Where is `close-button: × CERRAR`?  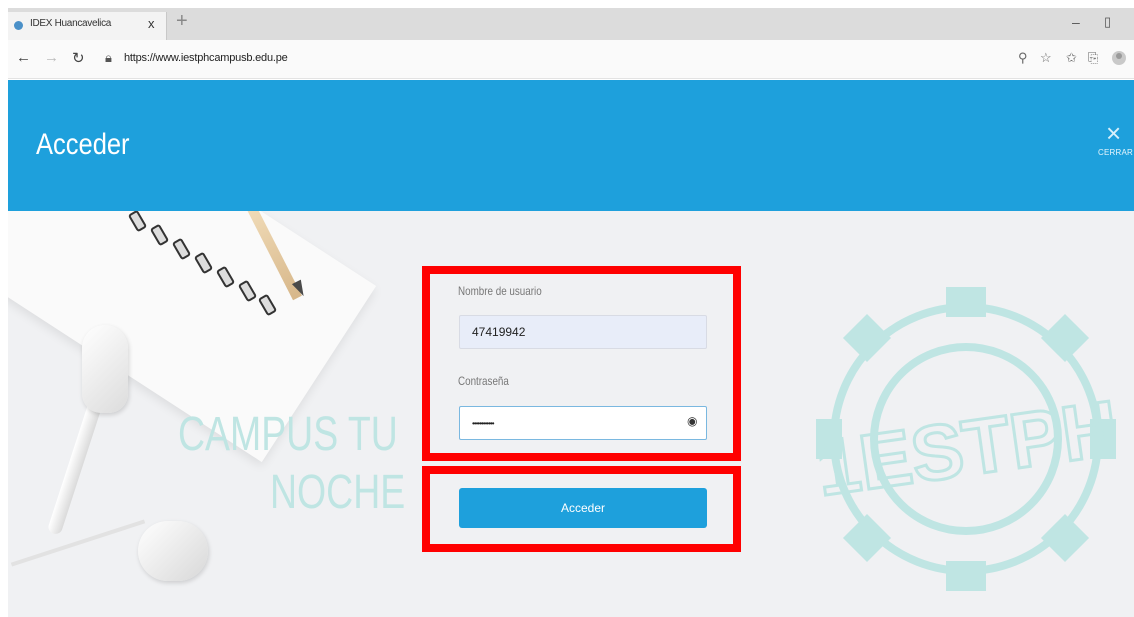 close-button: × CERRAR is located at coordinates (1115, 141).